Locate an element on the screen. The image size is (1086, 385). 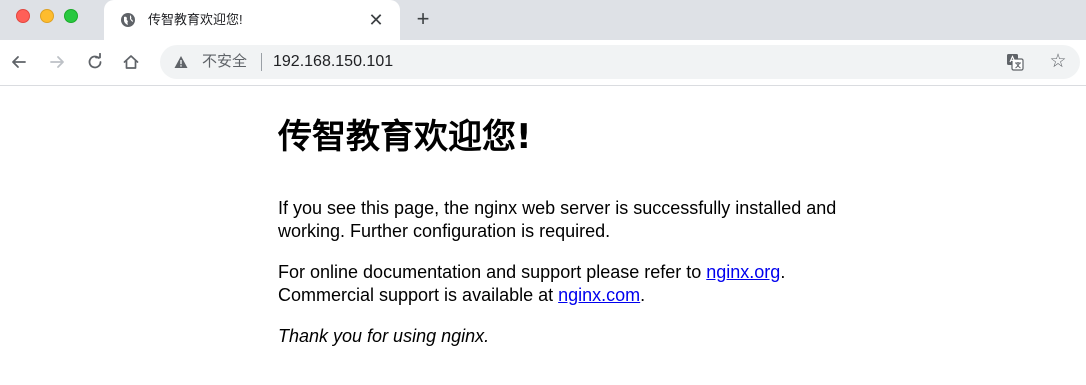
star-icon: ☆ is located at coordinates (1058, 62).